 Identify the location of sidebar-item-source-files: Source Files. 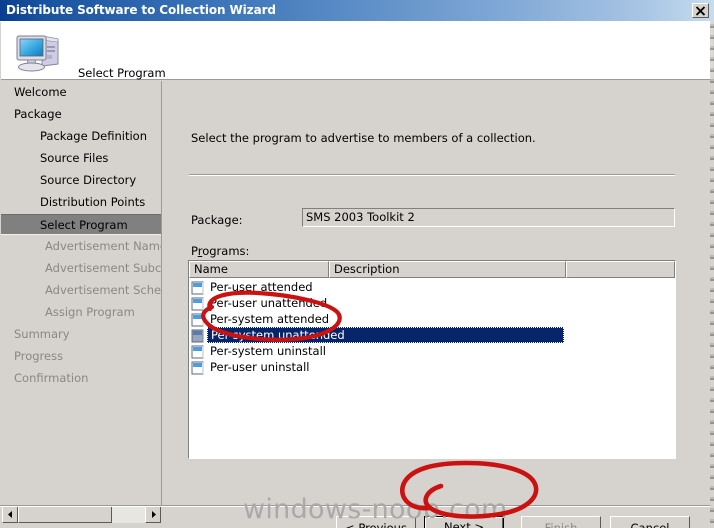
(81, 158).